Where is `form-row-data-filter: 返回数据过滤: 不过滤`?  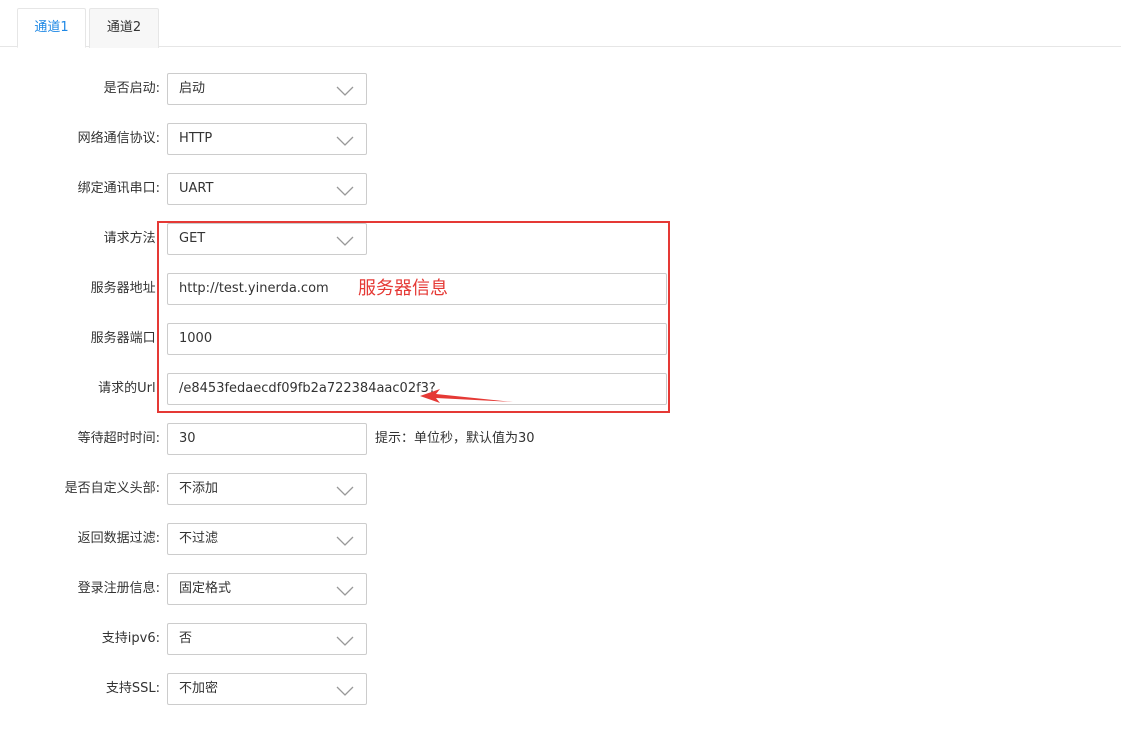
form-row-data-filter: 返回数据过滤: 不过滤 is located at coordinates (560, 539).